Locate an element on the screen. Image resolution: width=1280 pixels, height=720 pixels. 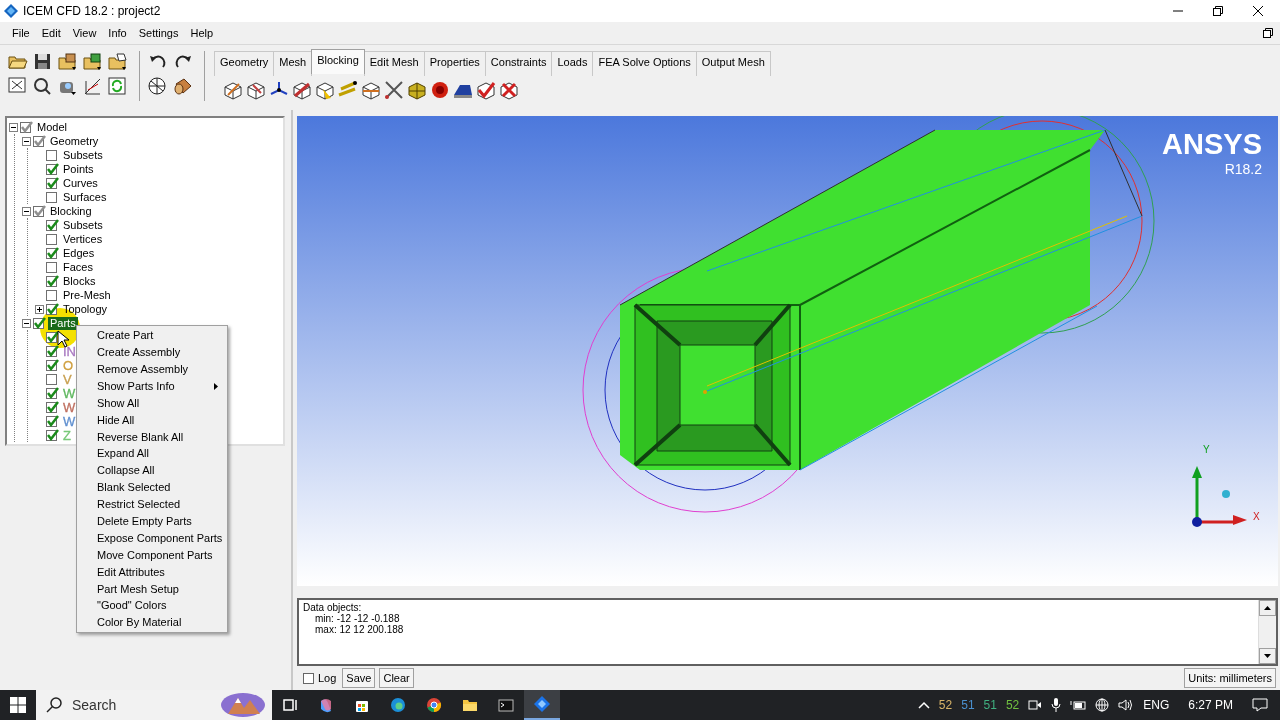
message-button: Clear is located at coordinates (396, 678).